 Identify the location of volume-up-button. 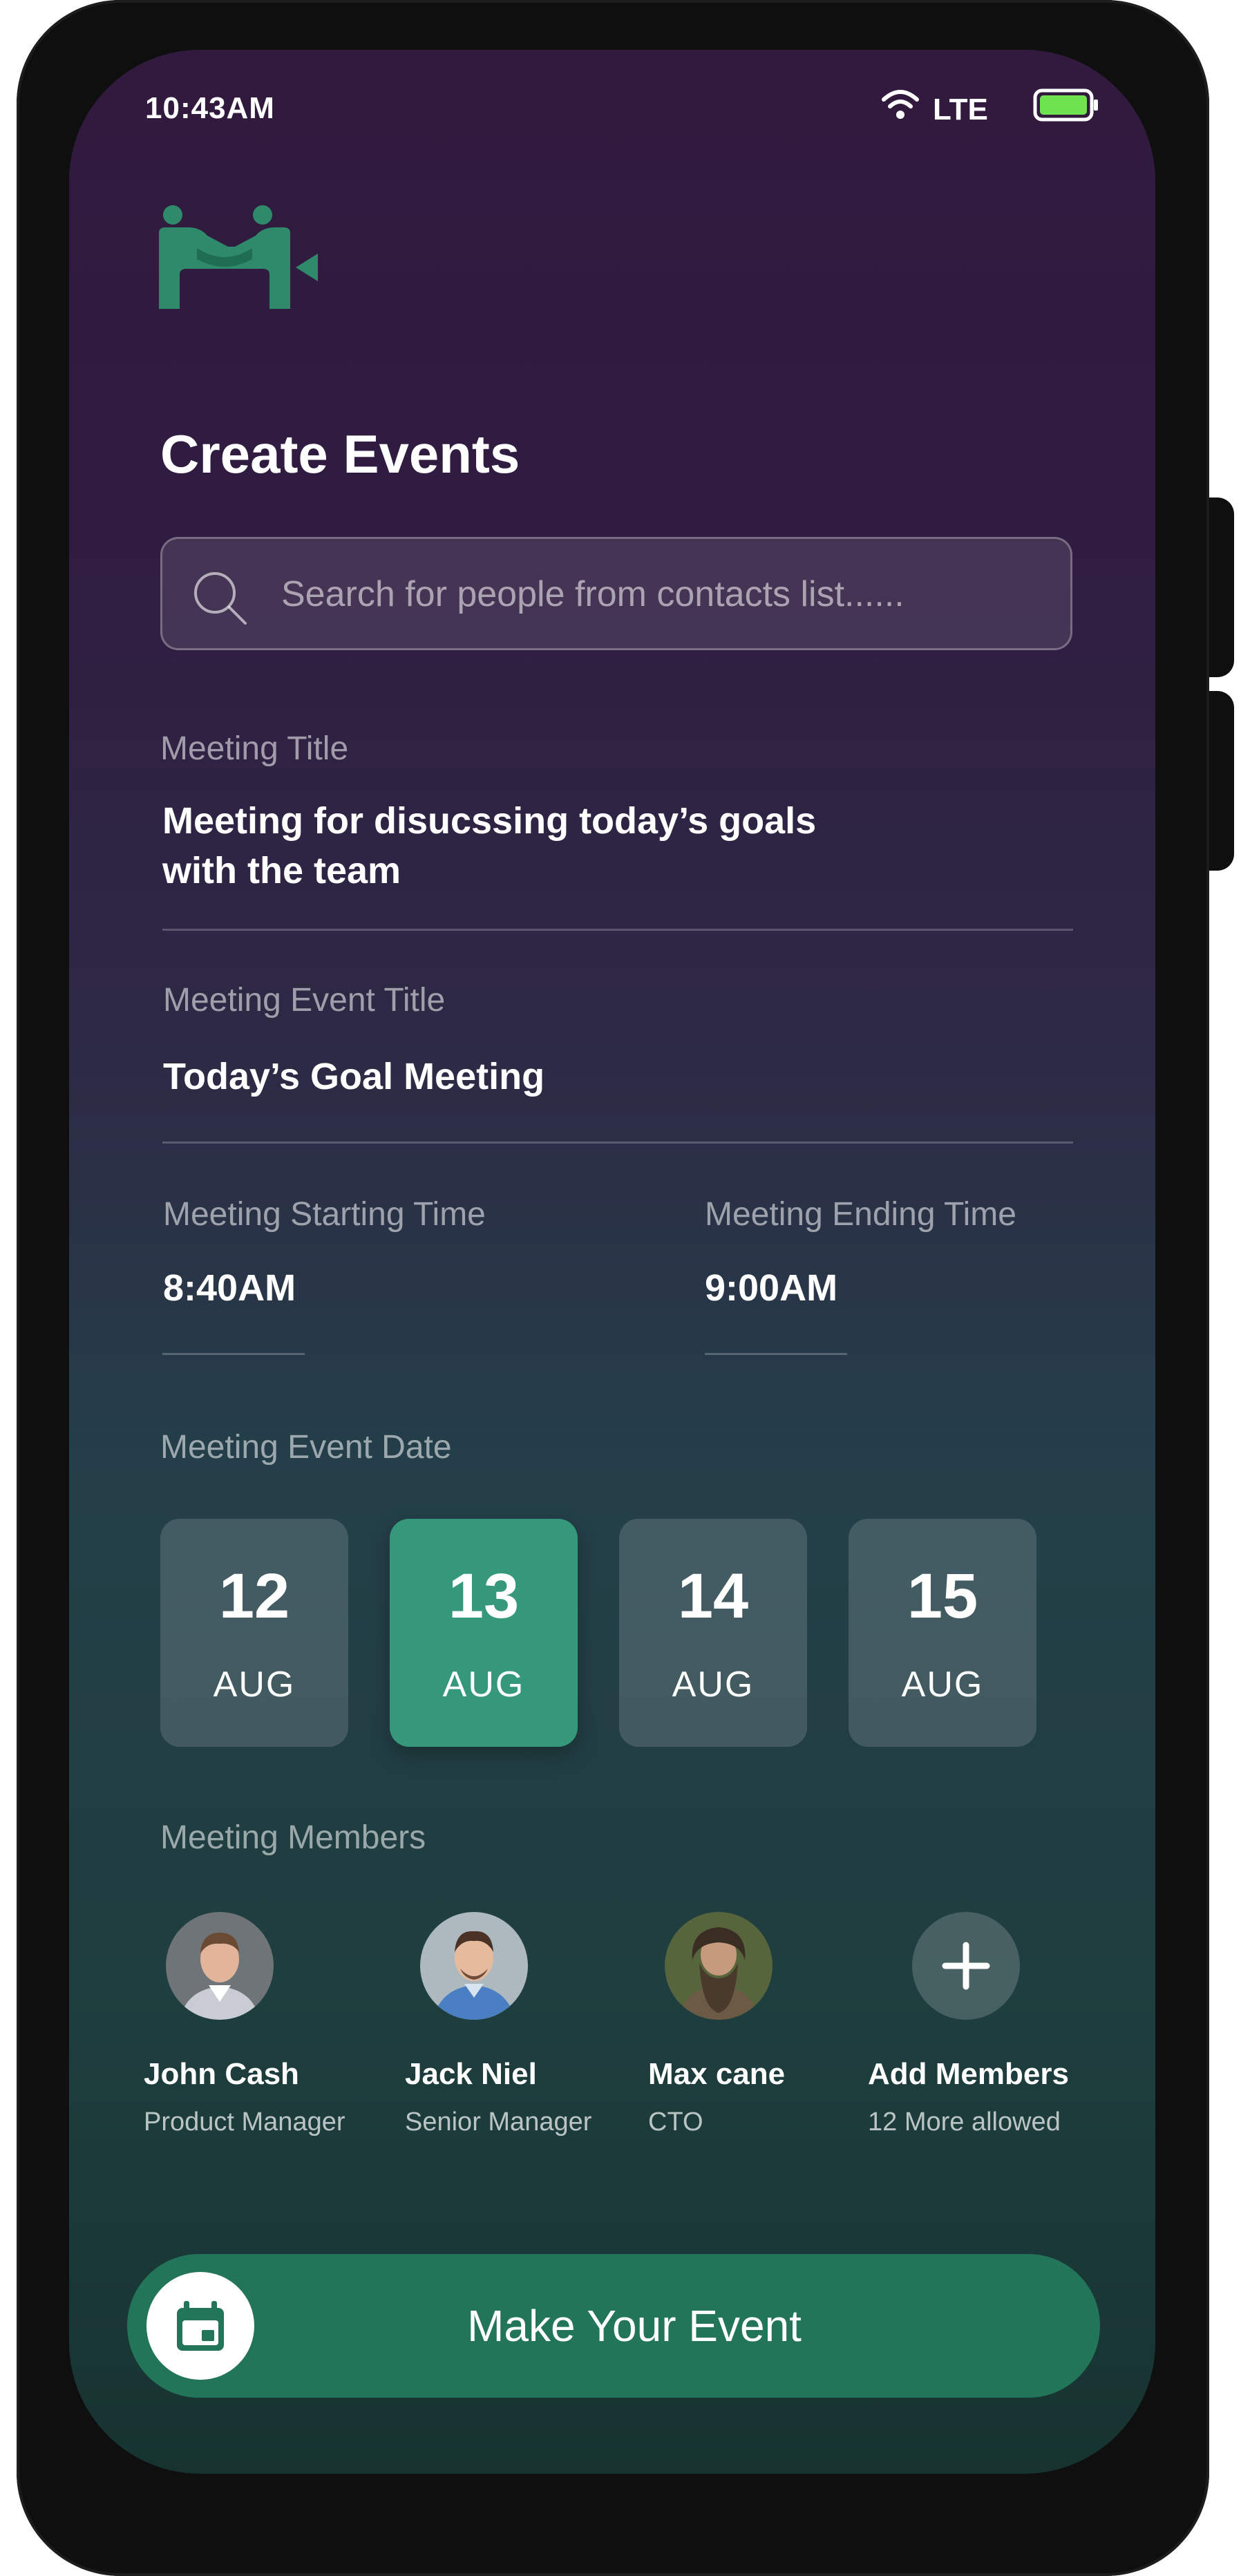
(1221, 587).